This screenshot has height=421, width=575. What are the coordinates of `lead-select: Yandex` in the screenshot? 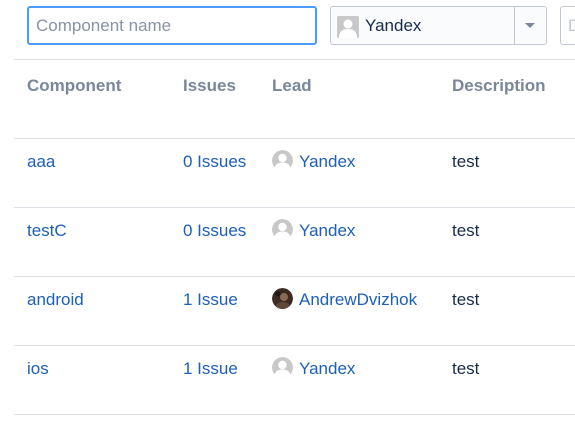 It's located at (438, 25).